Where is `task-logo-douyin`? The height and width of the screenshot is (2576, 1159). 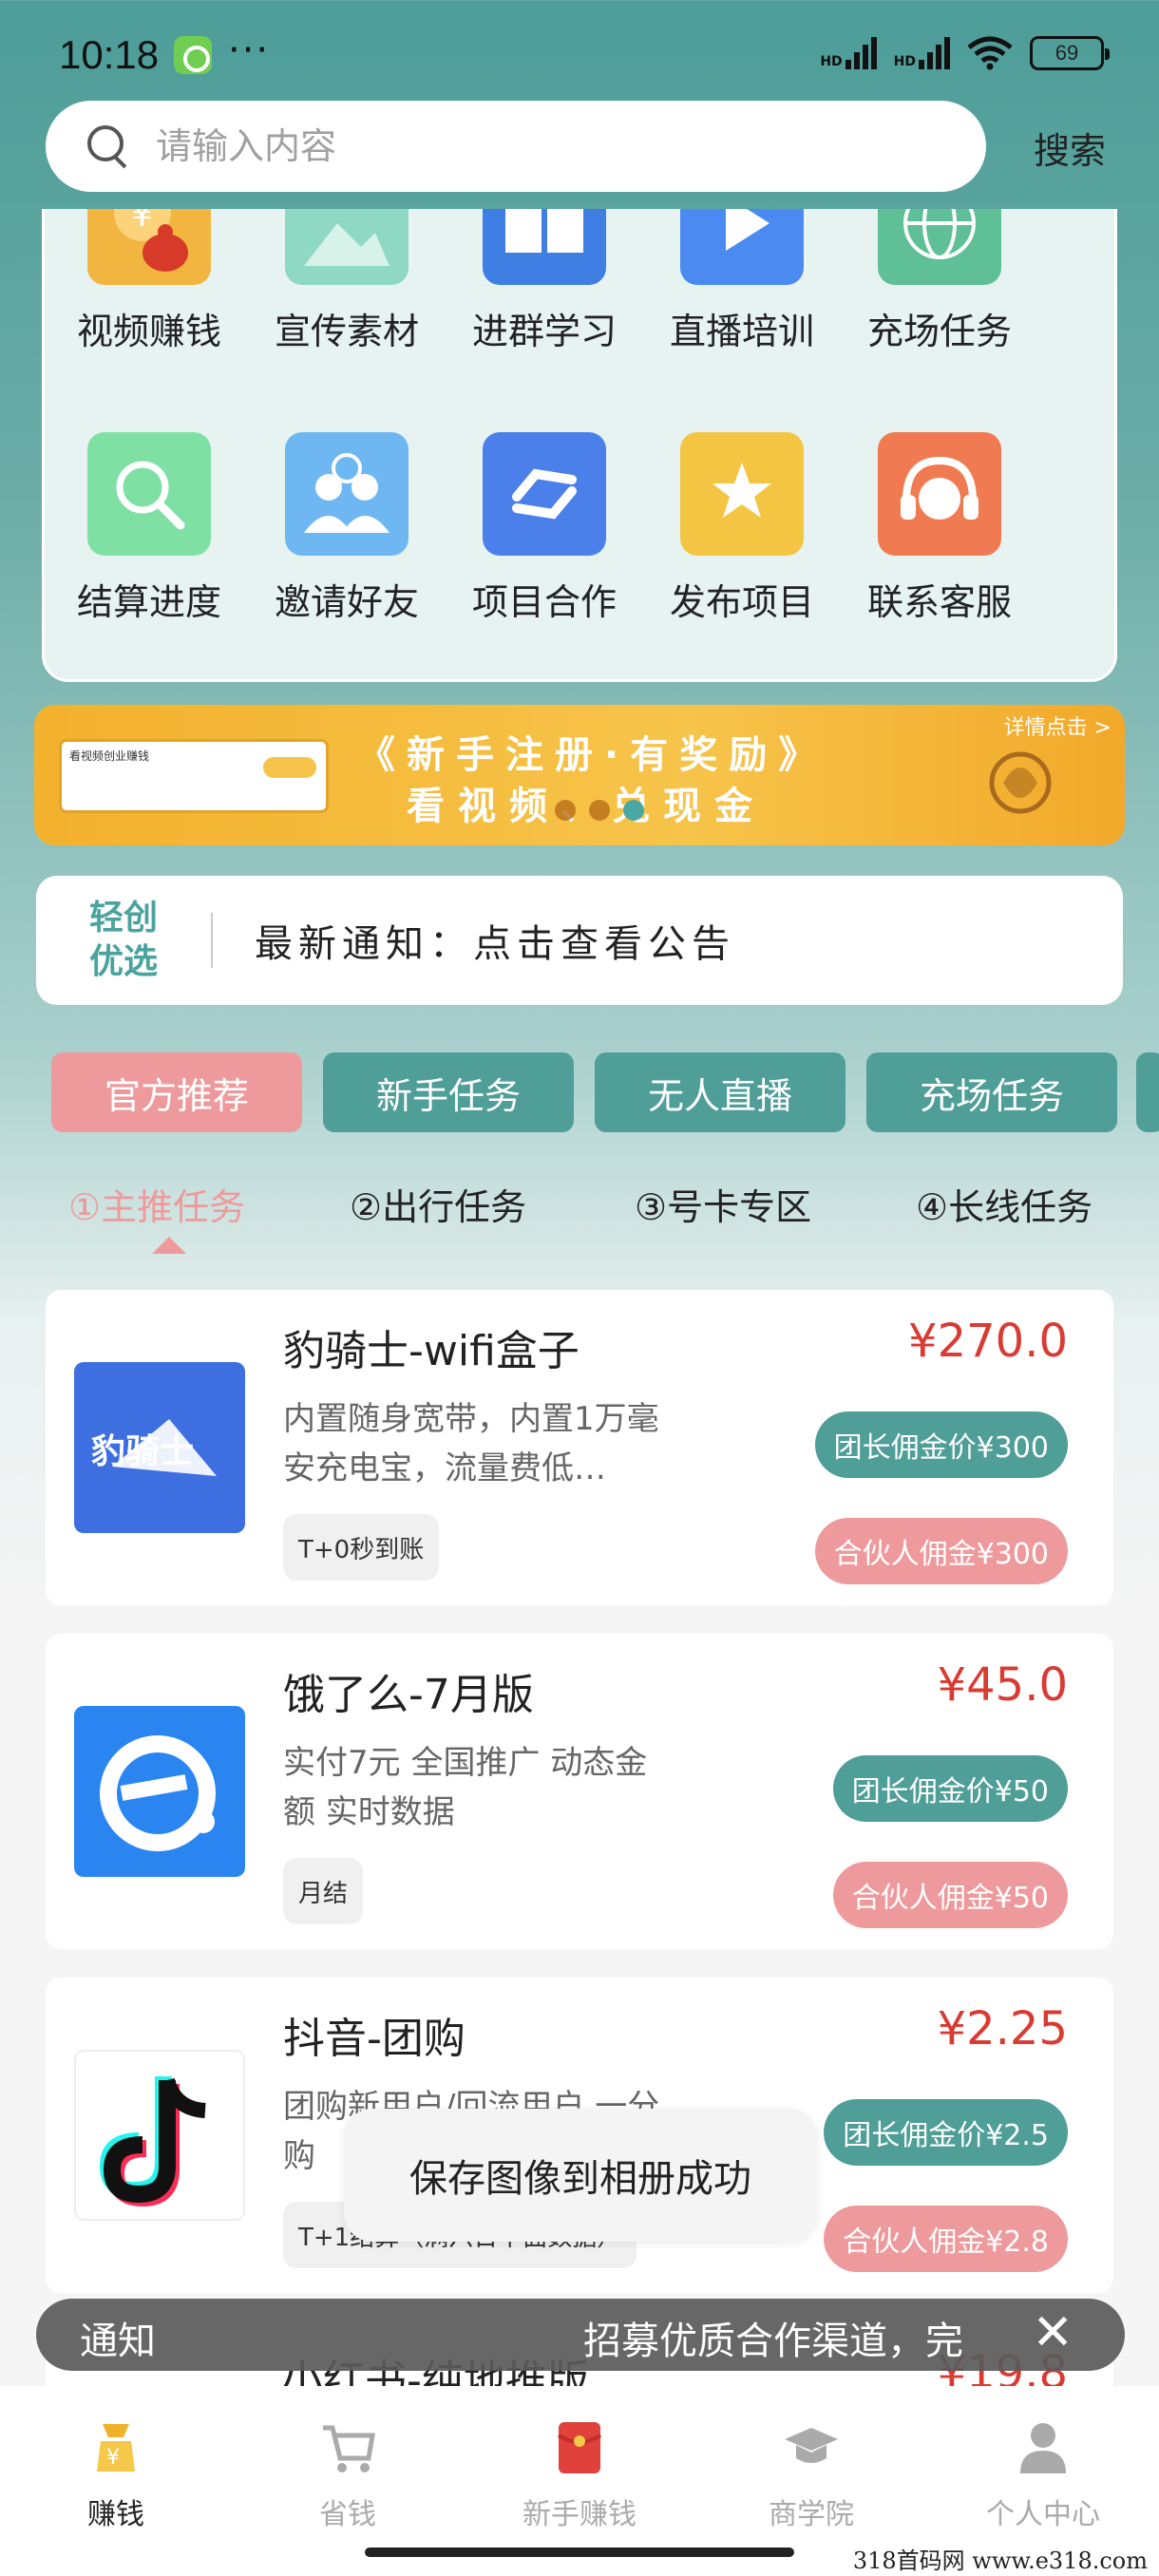 task-logo-douyin is located at coordinates (159, 2135).